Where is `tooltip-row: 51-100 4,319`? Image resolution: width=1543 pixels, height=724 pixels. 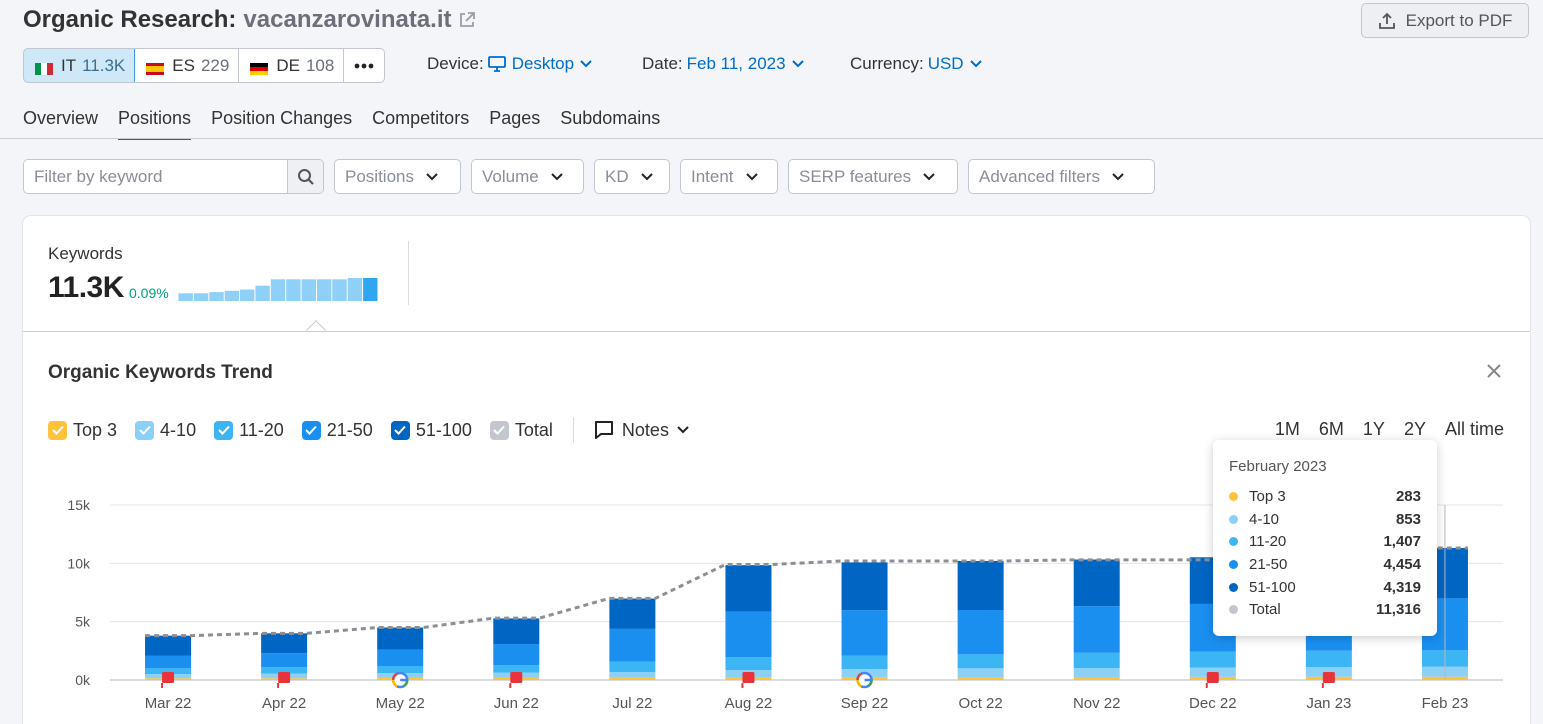
tooltip-row: 51-100 4,319 is located at coordinates (1325, 587).